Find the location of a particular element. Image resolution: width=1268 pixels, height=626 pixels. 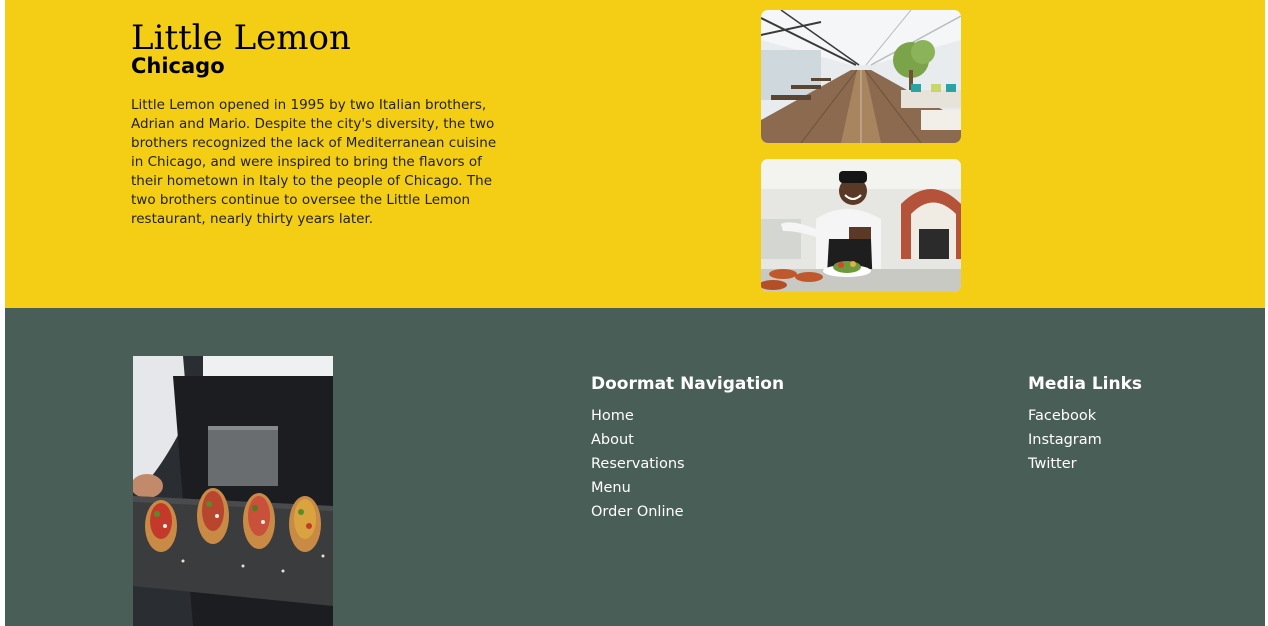

media-links: Media Links Facebook Instagram Twitter is located at coordinates (1085, 424).